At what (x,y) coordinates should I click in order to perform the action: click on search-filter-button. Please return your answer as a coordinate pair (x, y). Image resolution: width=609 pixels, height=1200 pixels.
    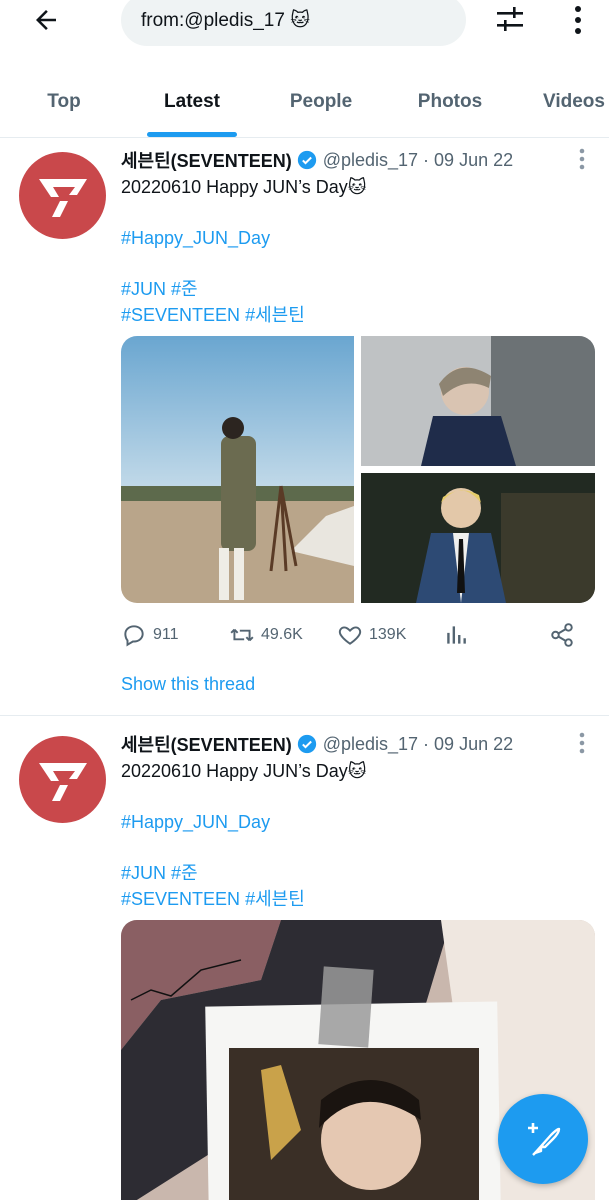
    Looking at the image, I should click on (510, 20).